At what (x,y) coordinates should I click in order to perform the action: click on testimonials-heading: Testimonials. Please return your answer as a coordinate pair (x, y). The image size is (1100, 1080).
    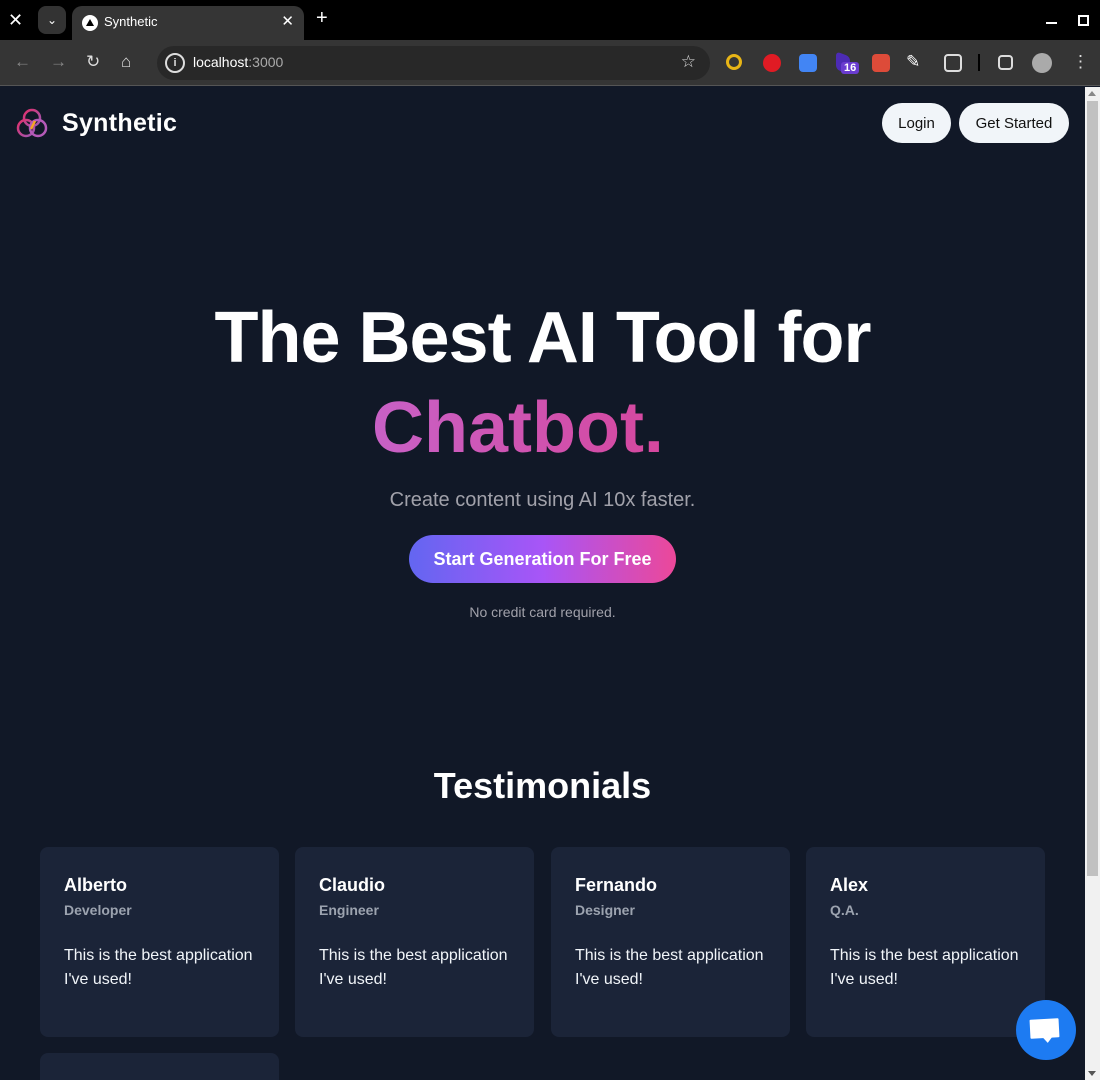
    Looking at the image, I should click on (542, 785).